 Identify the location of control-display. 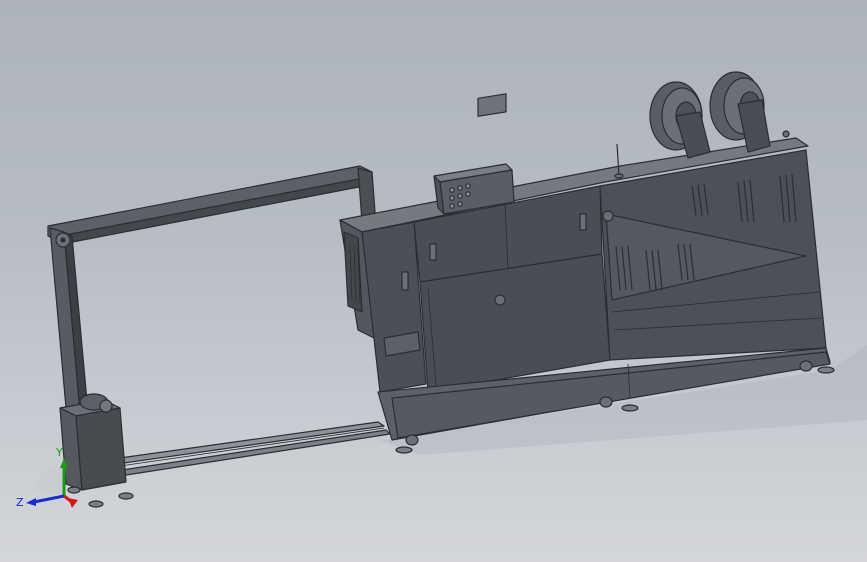
(492, 105).